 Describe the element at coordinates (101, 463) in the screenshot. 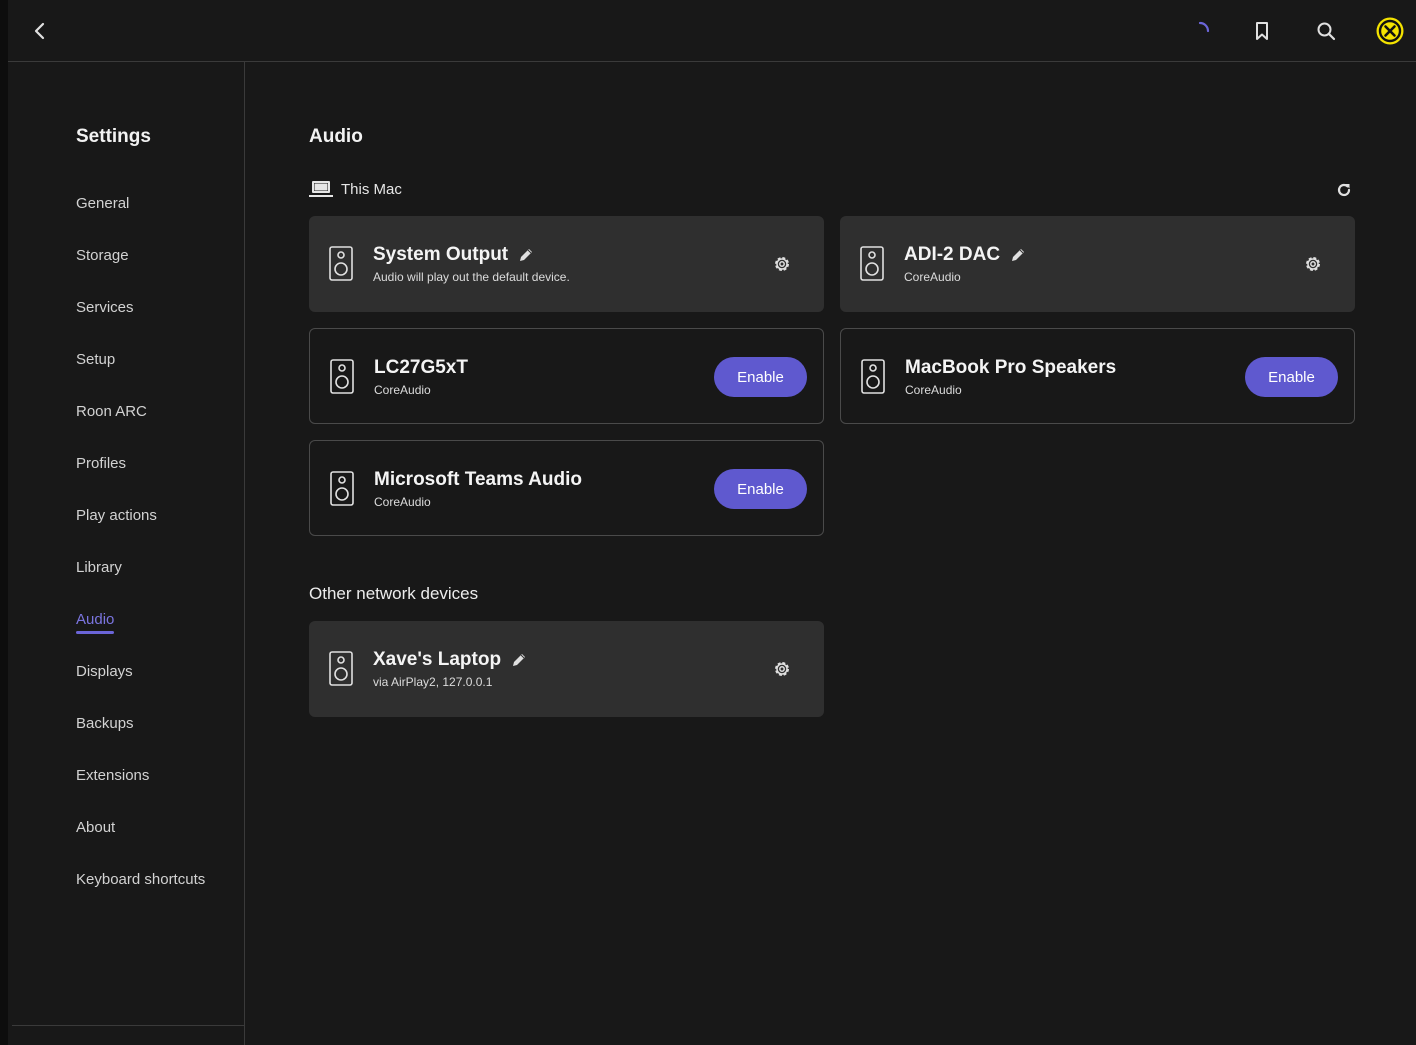

I see `sidebar-item-profiles: Profiles` at that location.